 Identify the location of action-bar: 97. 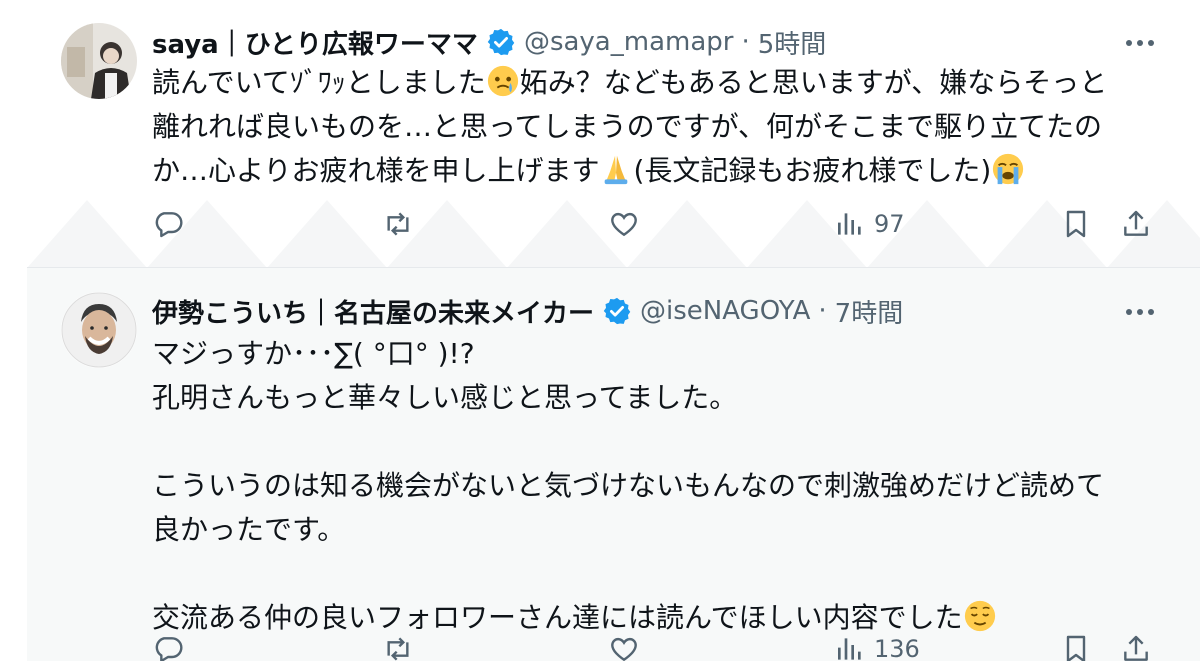
(654, 224).